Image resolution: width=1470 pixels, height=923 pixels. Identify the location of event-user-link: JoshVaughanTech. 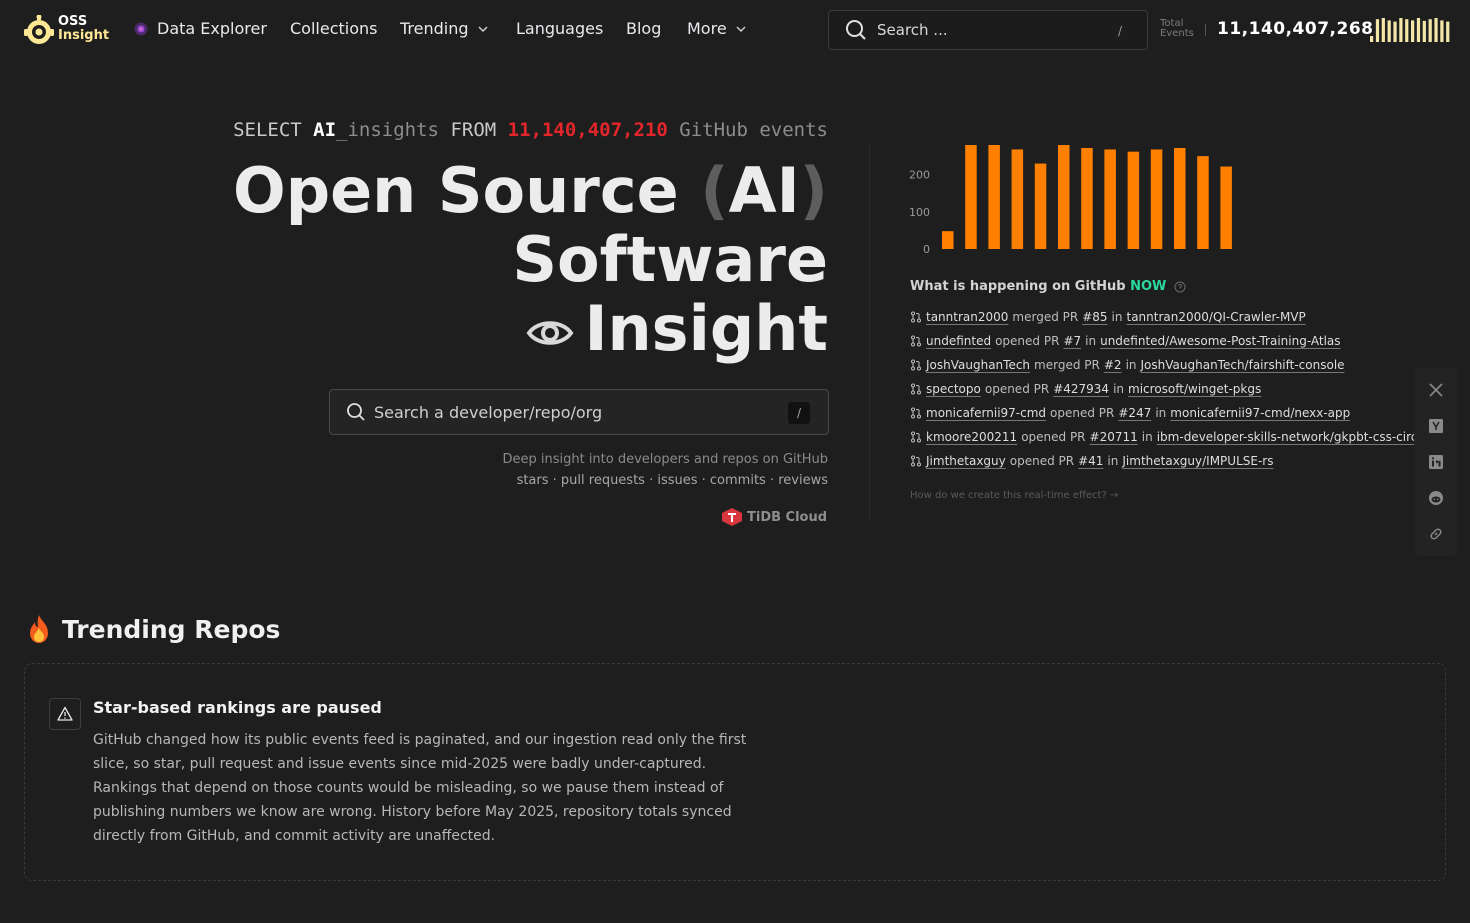
(978, 365).